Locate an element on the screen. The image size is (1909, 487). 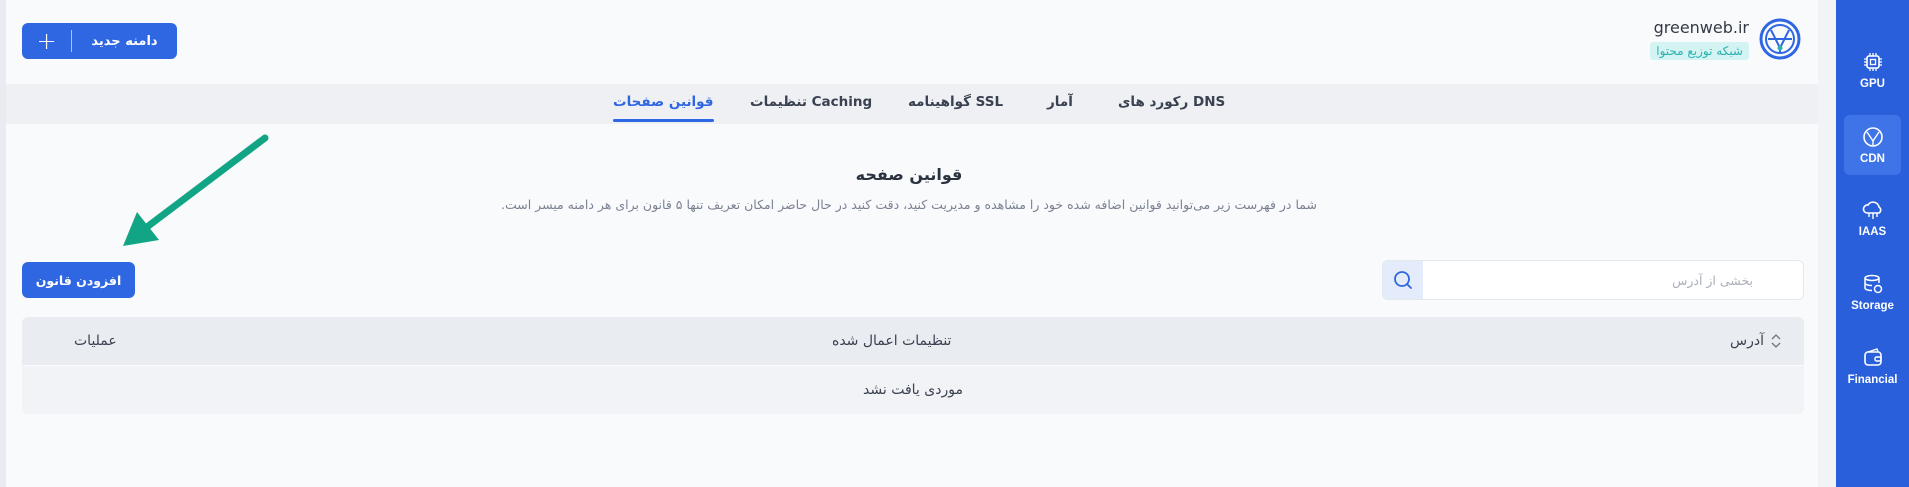
plus-icon: + is located at coordinates (47, 41).